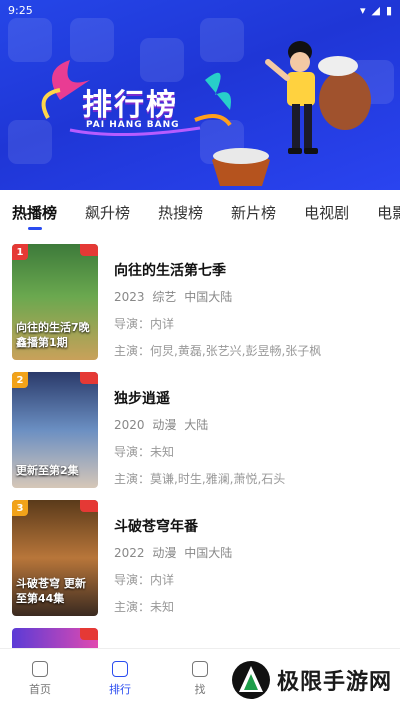  I want to click on nav-ranking-label: 排行, so click(120, 689).